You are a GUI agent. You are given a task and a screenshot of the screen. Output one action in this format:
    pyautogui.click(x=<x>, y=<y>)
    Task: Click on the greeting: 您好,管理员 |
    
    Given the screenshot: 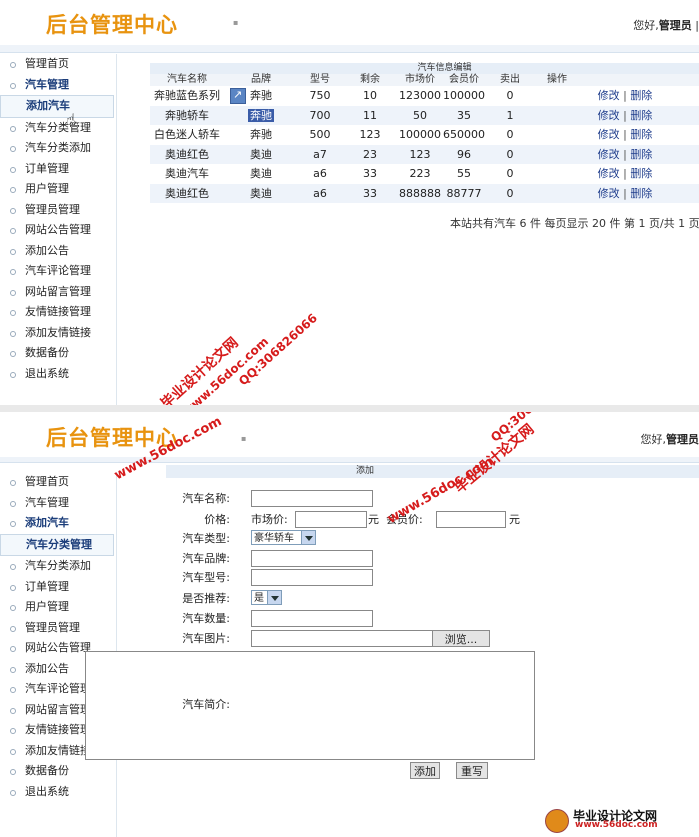 What is the action you would take?
    pyautogui.click(x=666, y=25)
    